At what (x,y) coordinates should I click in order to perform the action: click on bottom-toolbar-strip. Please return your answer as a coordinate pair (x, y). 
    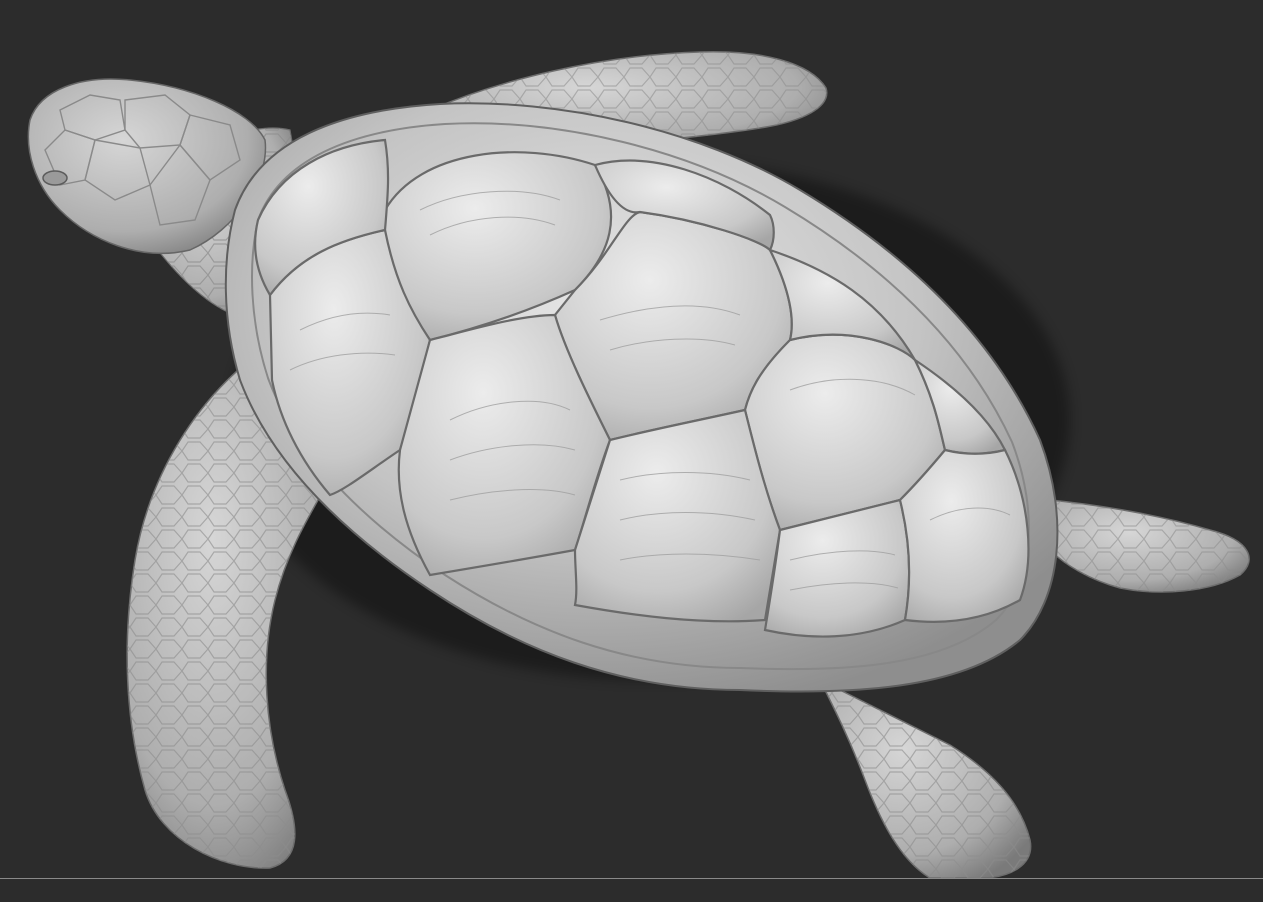
    Looking at the image, I should click on (631, 890).